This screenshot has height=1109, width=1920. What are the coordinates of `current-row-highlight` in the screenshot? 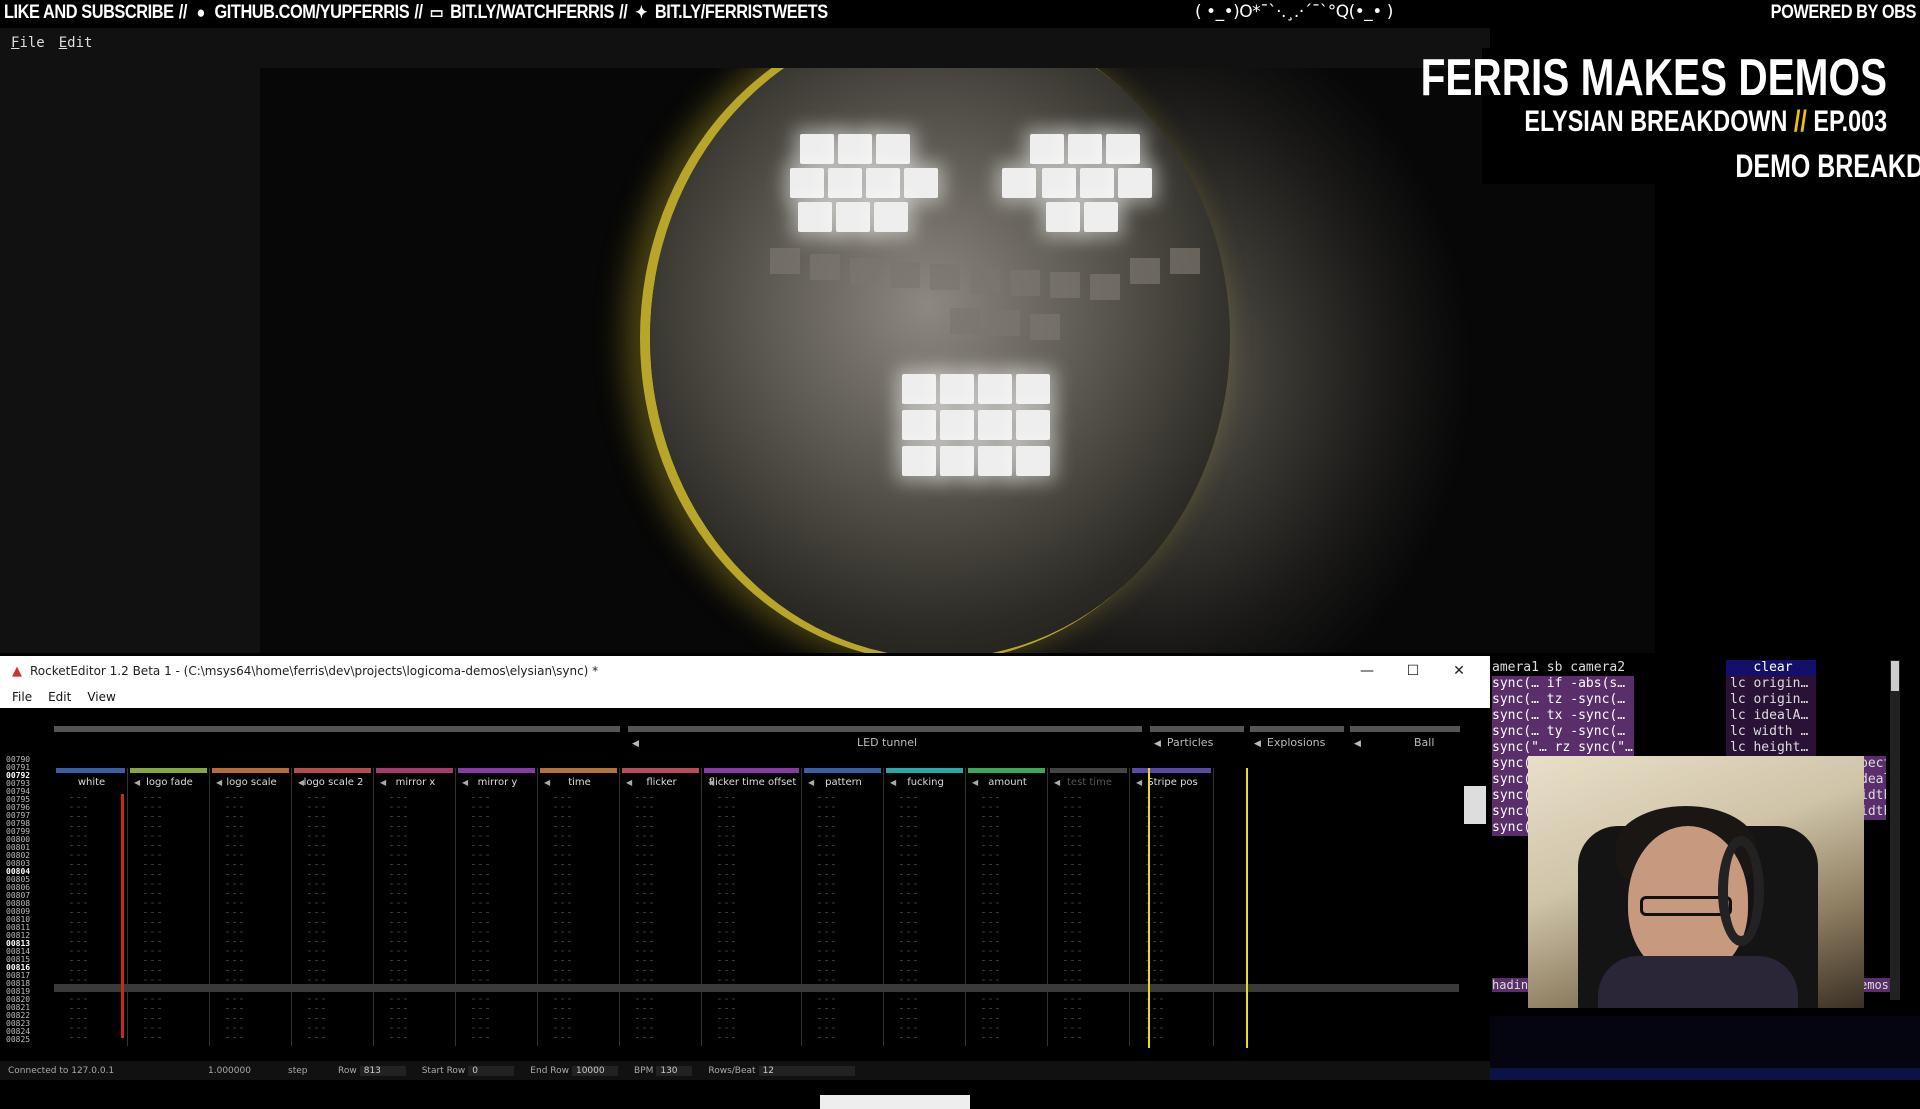 It's located at (756, 988).